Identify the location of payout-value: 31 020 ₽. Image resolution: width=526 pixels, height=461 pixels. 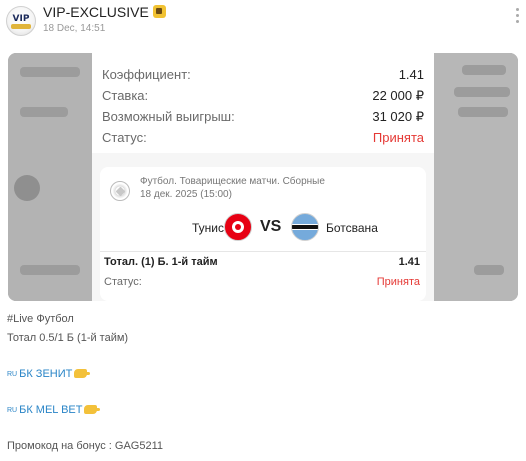
(398, 116).